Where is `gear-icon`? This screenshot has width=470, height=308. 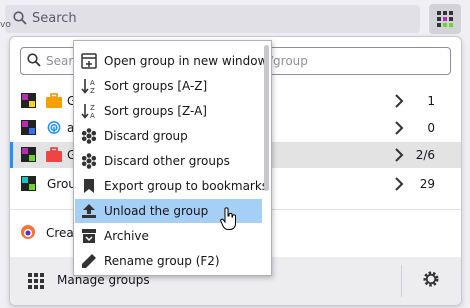 gear-icon is located at coordinates (431, 279).